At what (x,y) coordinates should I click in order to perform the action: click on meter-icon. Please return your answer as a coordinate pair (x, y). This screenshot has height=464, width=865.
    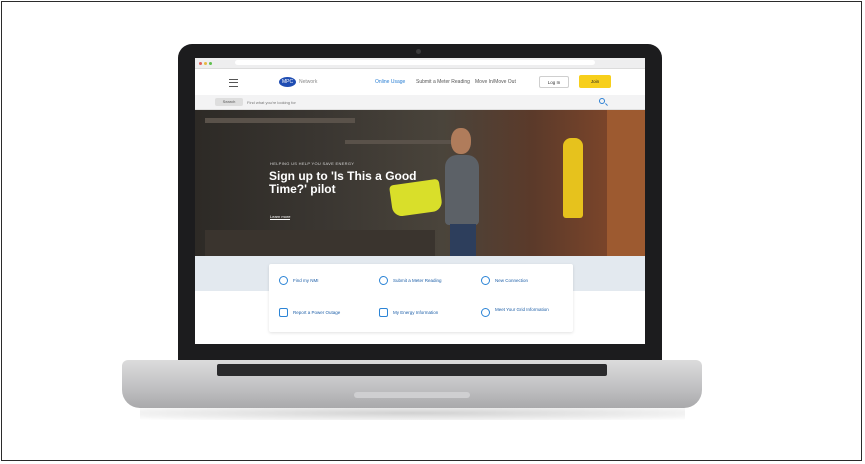
    Looking at the image, I should click on (383, 280).